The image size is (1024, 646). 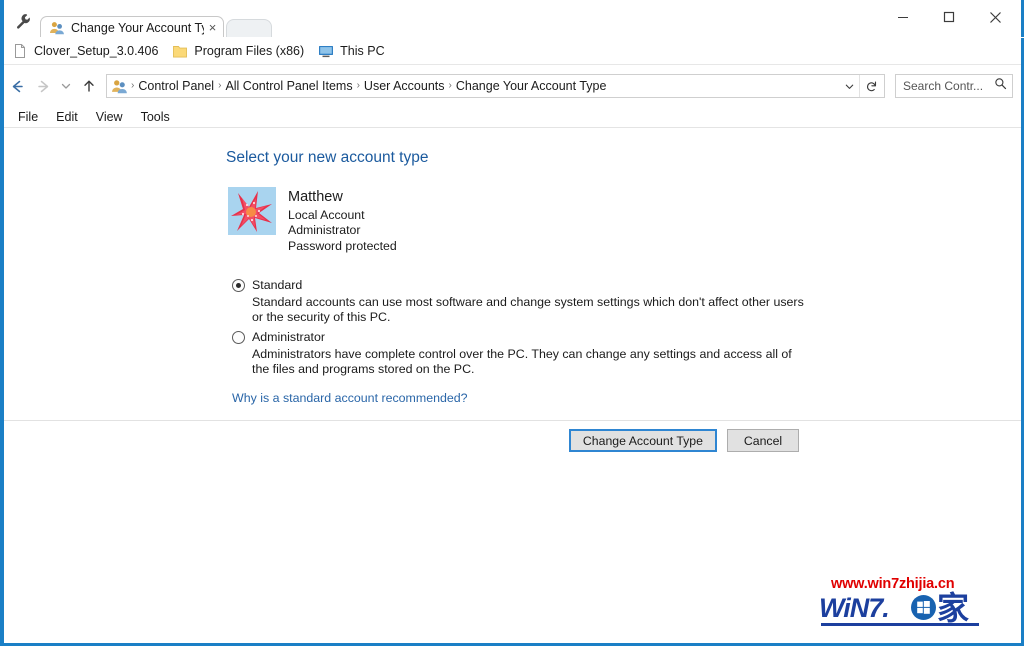 What do you see at coordinates (327, 157) in the screenshot?
I see `page-title: Select your new account type` at bounding box center [327, 157].